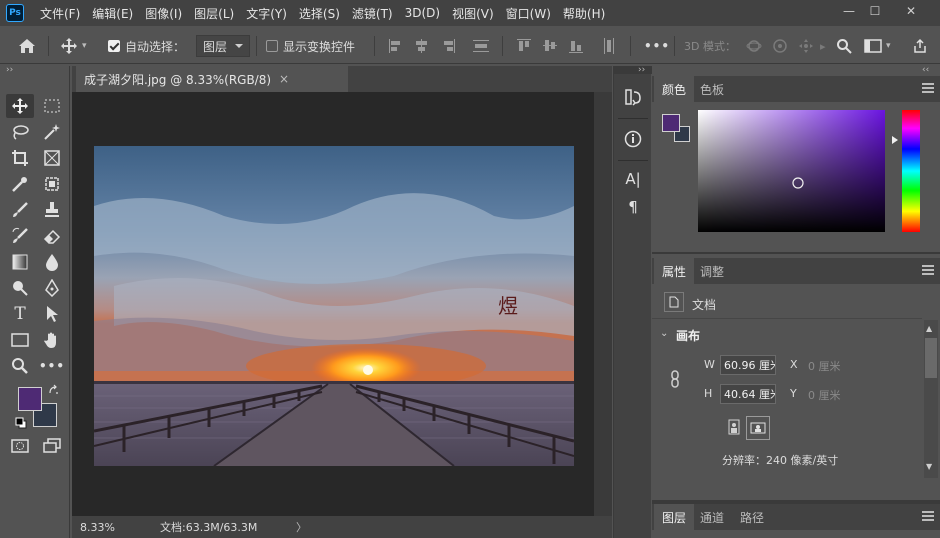  Describe the element at coordinates (9, 70) in the screenshot. I see `collapse-tools-icon: ››` at that location.